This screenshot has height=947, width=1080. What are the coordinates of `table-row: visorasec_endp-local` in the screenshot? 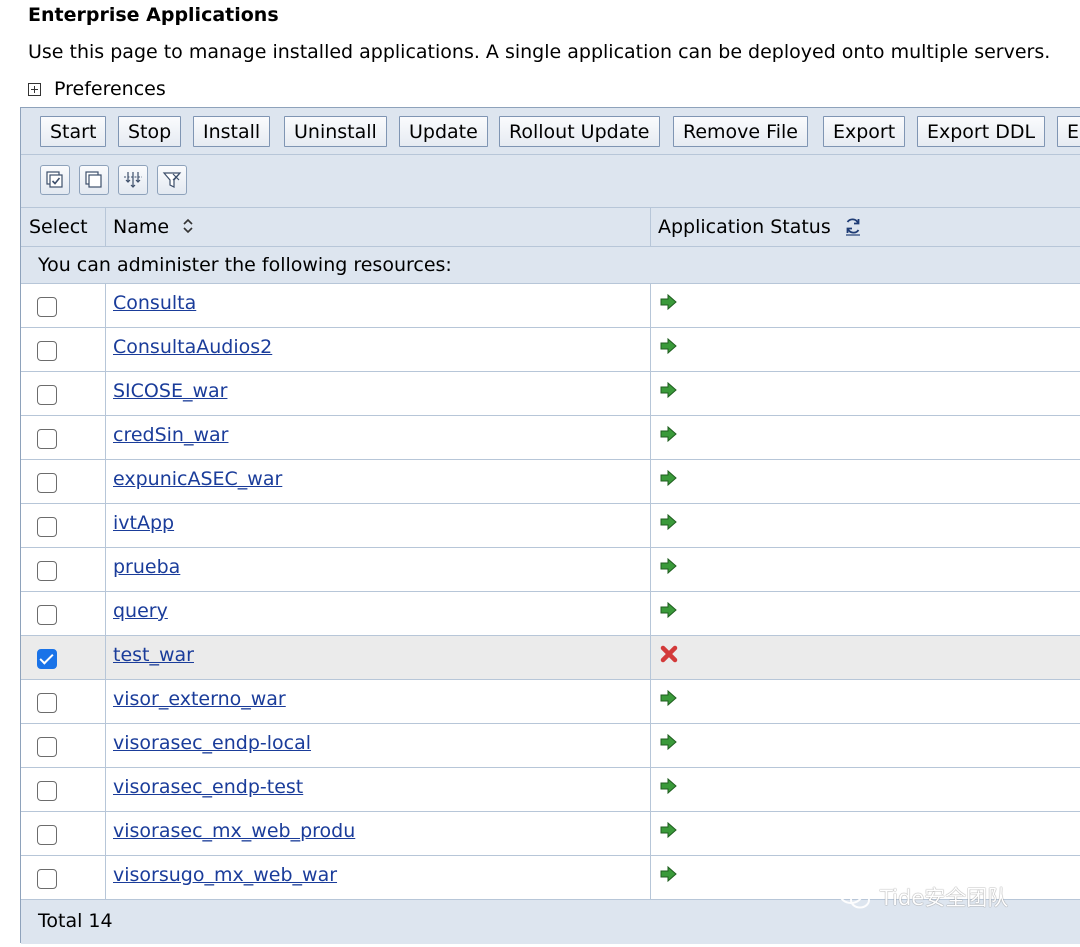 It's located at (550, 746).